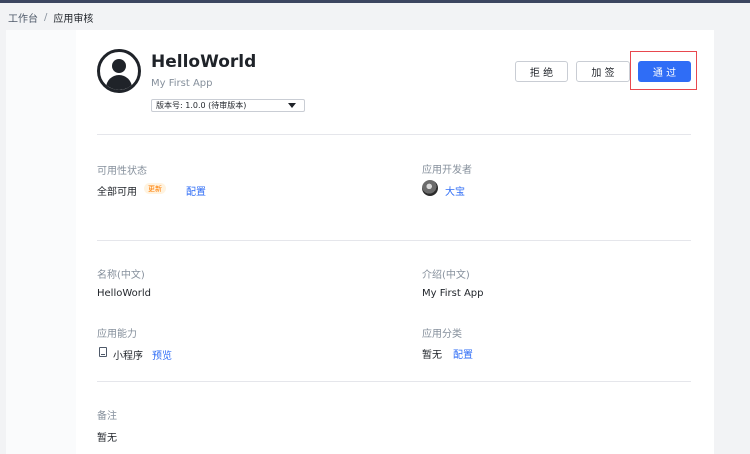 The height and width of the screenshot is (454, 750). What do you see at coordinates (122, 171) in the screenshot?
I see `availability-label: 可用性状态` at bounding box center [122, 171].